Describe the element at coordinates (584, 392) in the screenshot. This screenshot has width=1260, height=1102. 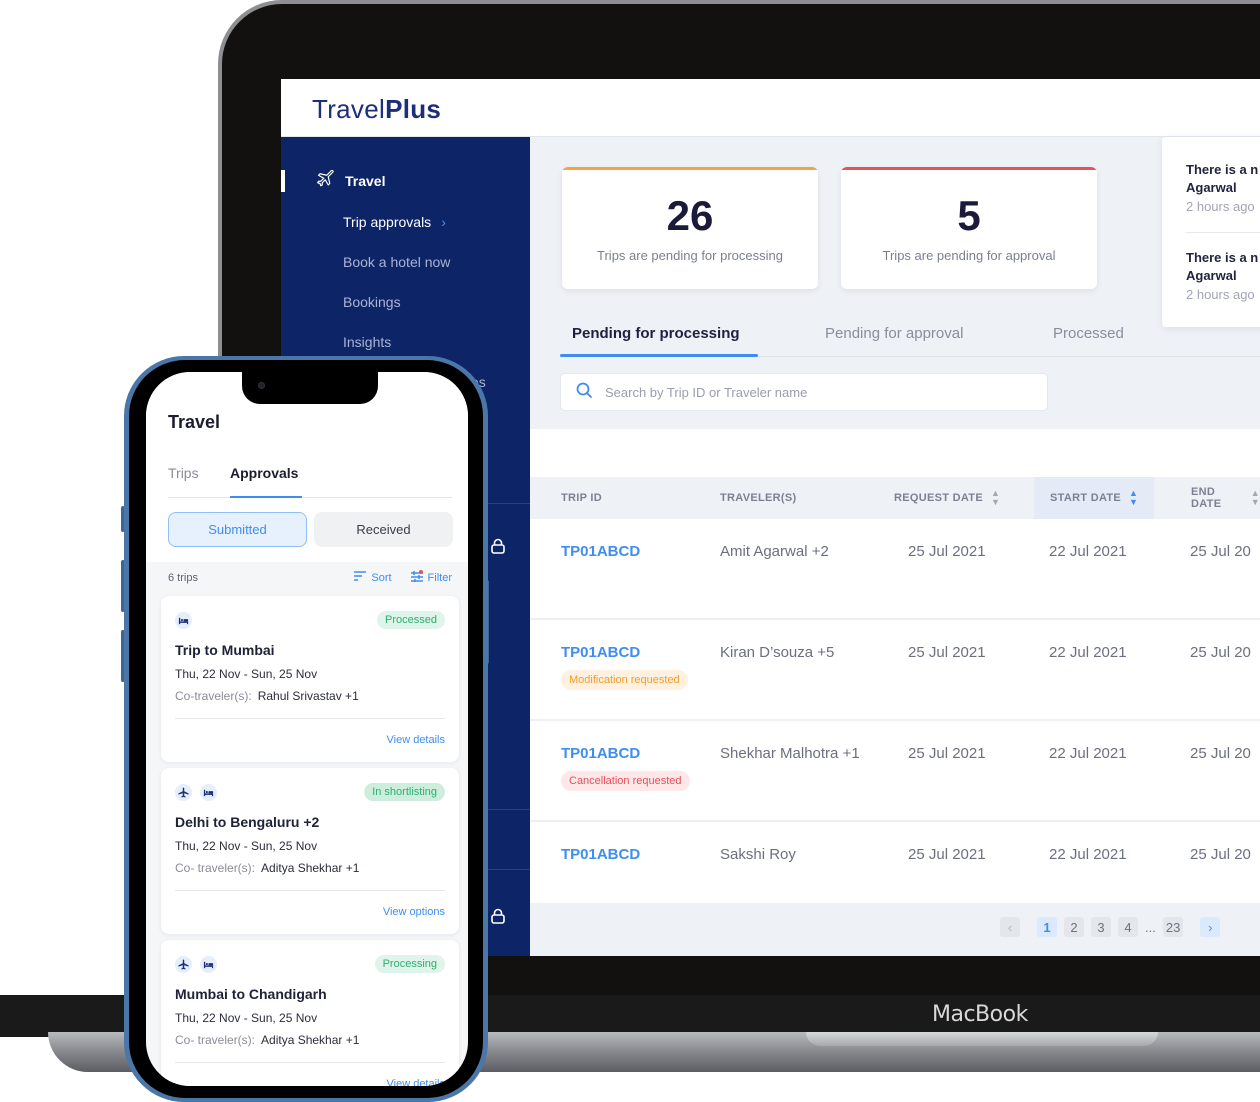
I see `search-icon` at that location.